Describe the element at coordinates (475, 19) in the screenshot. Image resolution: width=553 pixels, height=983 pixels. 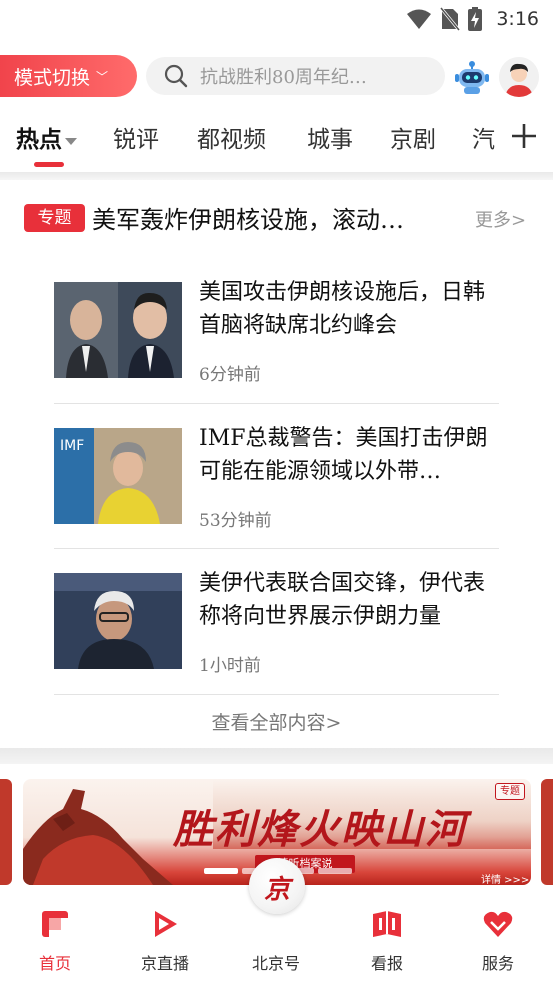
I see `battery-charging-icon` at that location.